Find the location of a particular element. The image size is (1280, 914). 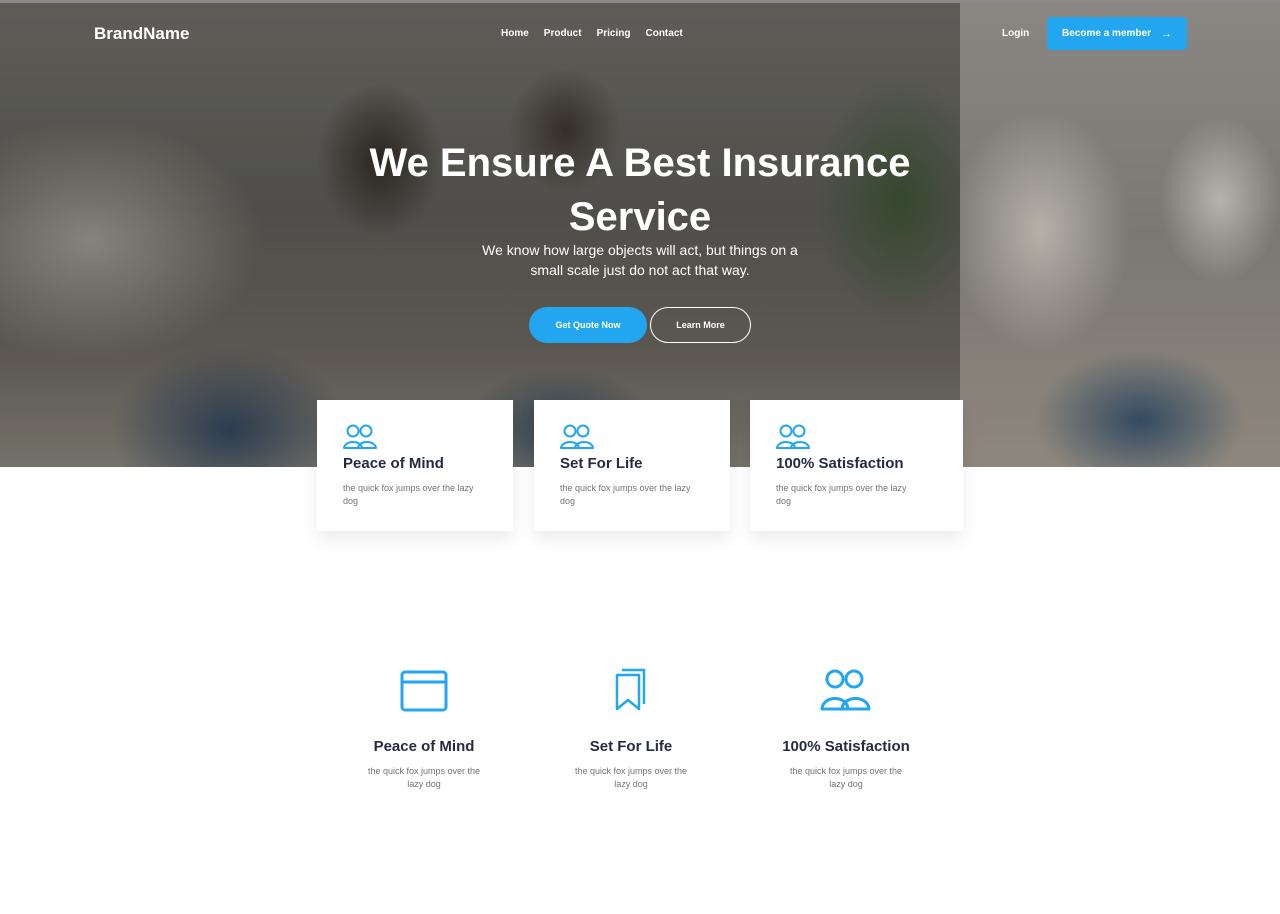

nav-link-home: Home is located at coordinates (515, 33).